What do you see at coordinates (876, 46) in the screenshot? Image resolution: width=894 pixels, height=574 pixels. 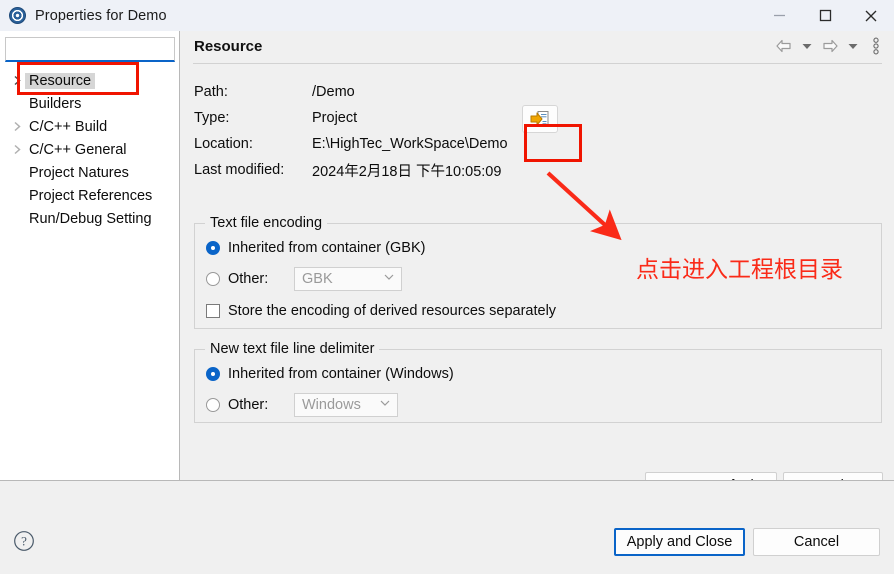 I see `view-menu-icon` at bounding box center [876, 46].